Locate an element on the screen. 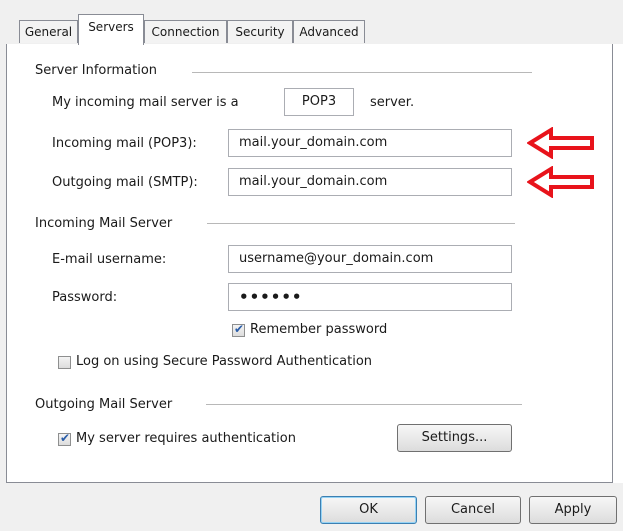 The height and width of the screenshot is (531, 623). tab-connection: Connection is located at coordinates (185, 31).